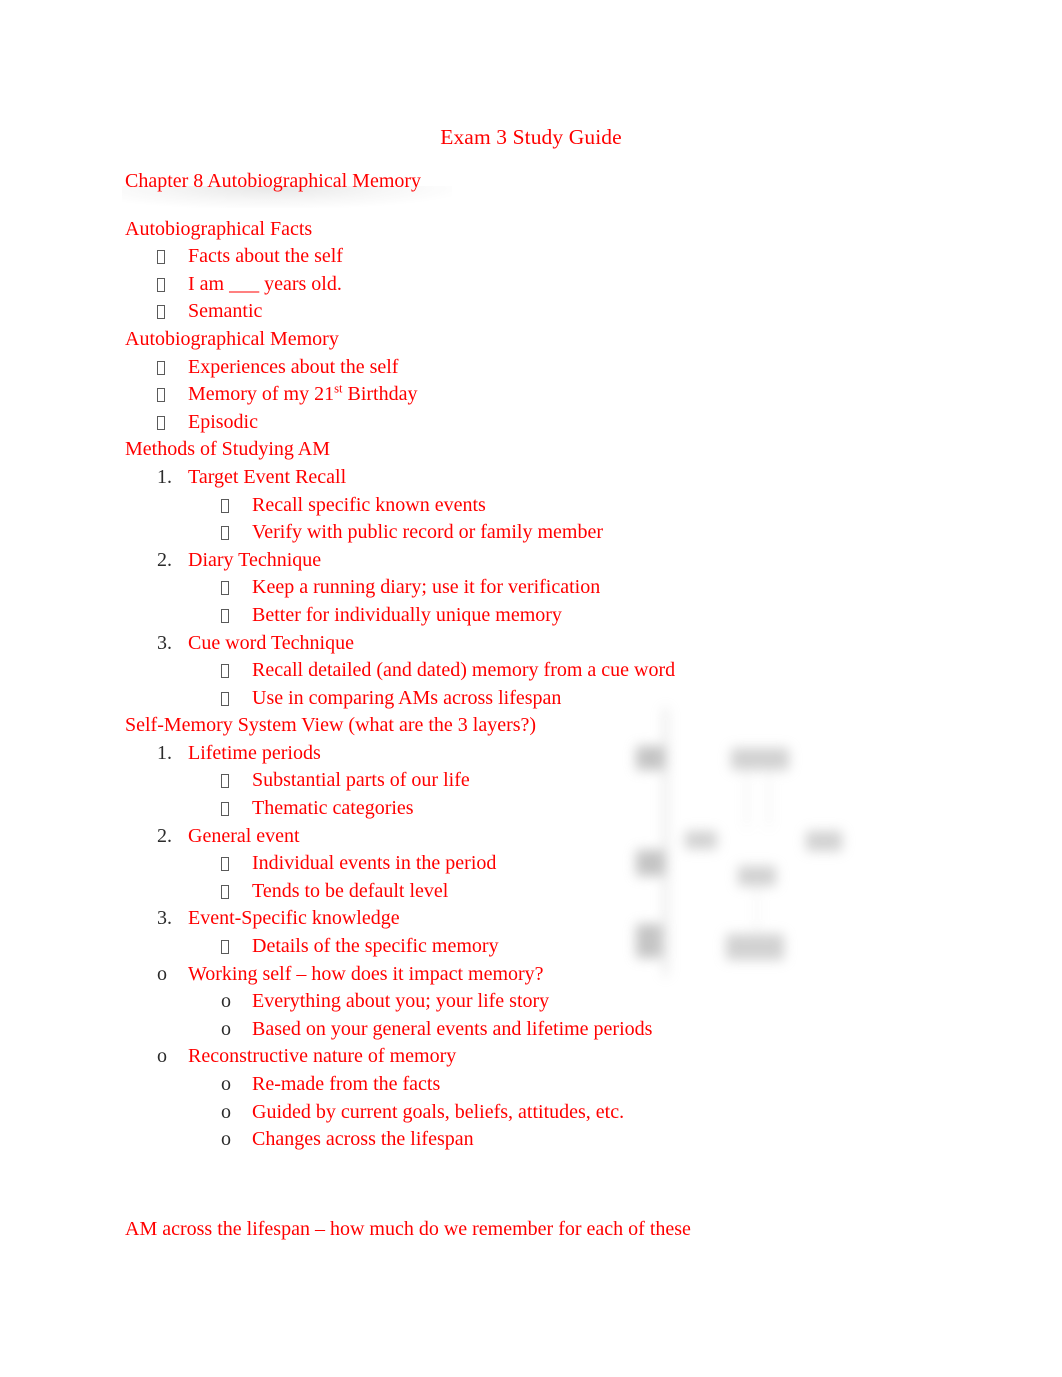  What do you see at coordinates (540, 837) in the screenshot?
I see `list-item: 2. General event` at bounding box center [540, 837].